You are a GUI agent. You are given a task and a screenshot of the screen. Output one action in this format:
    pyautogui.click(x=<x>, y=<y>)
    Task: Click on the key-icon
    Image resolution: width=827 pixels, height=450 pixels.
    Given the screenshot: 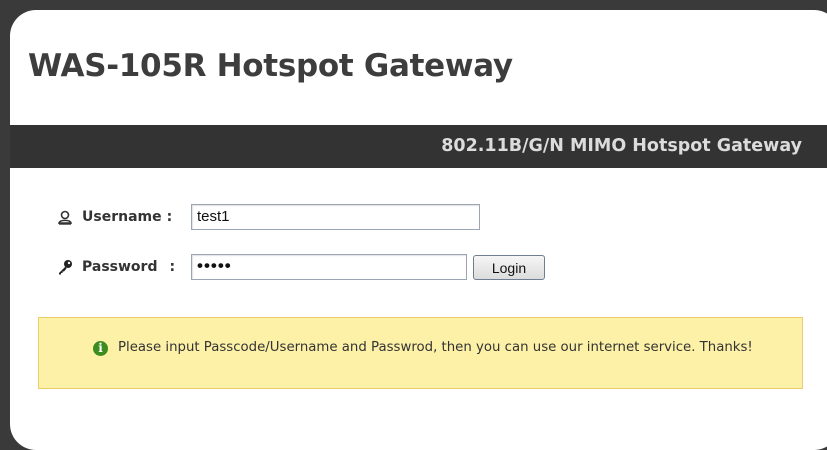 What is the action you would take?
    pyautogui.click(x=65, y=267)
    